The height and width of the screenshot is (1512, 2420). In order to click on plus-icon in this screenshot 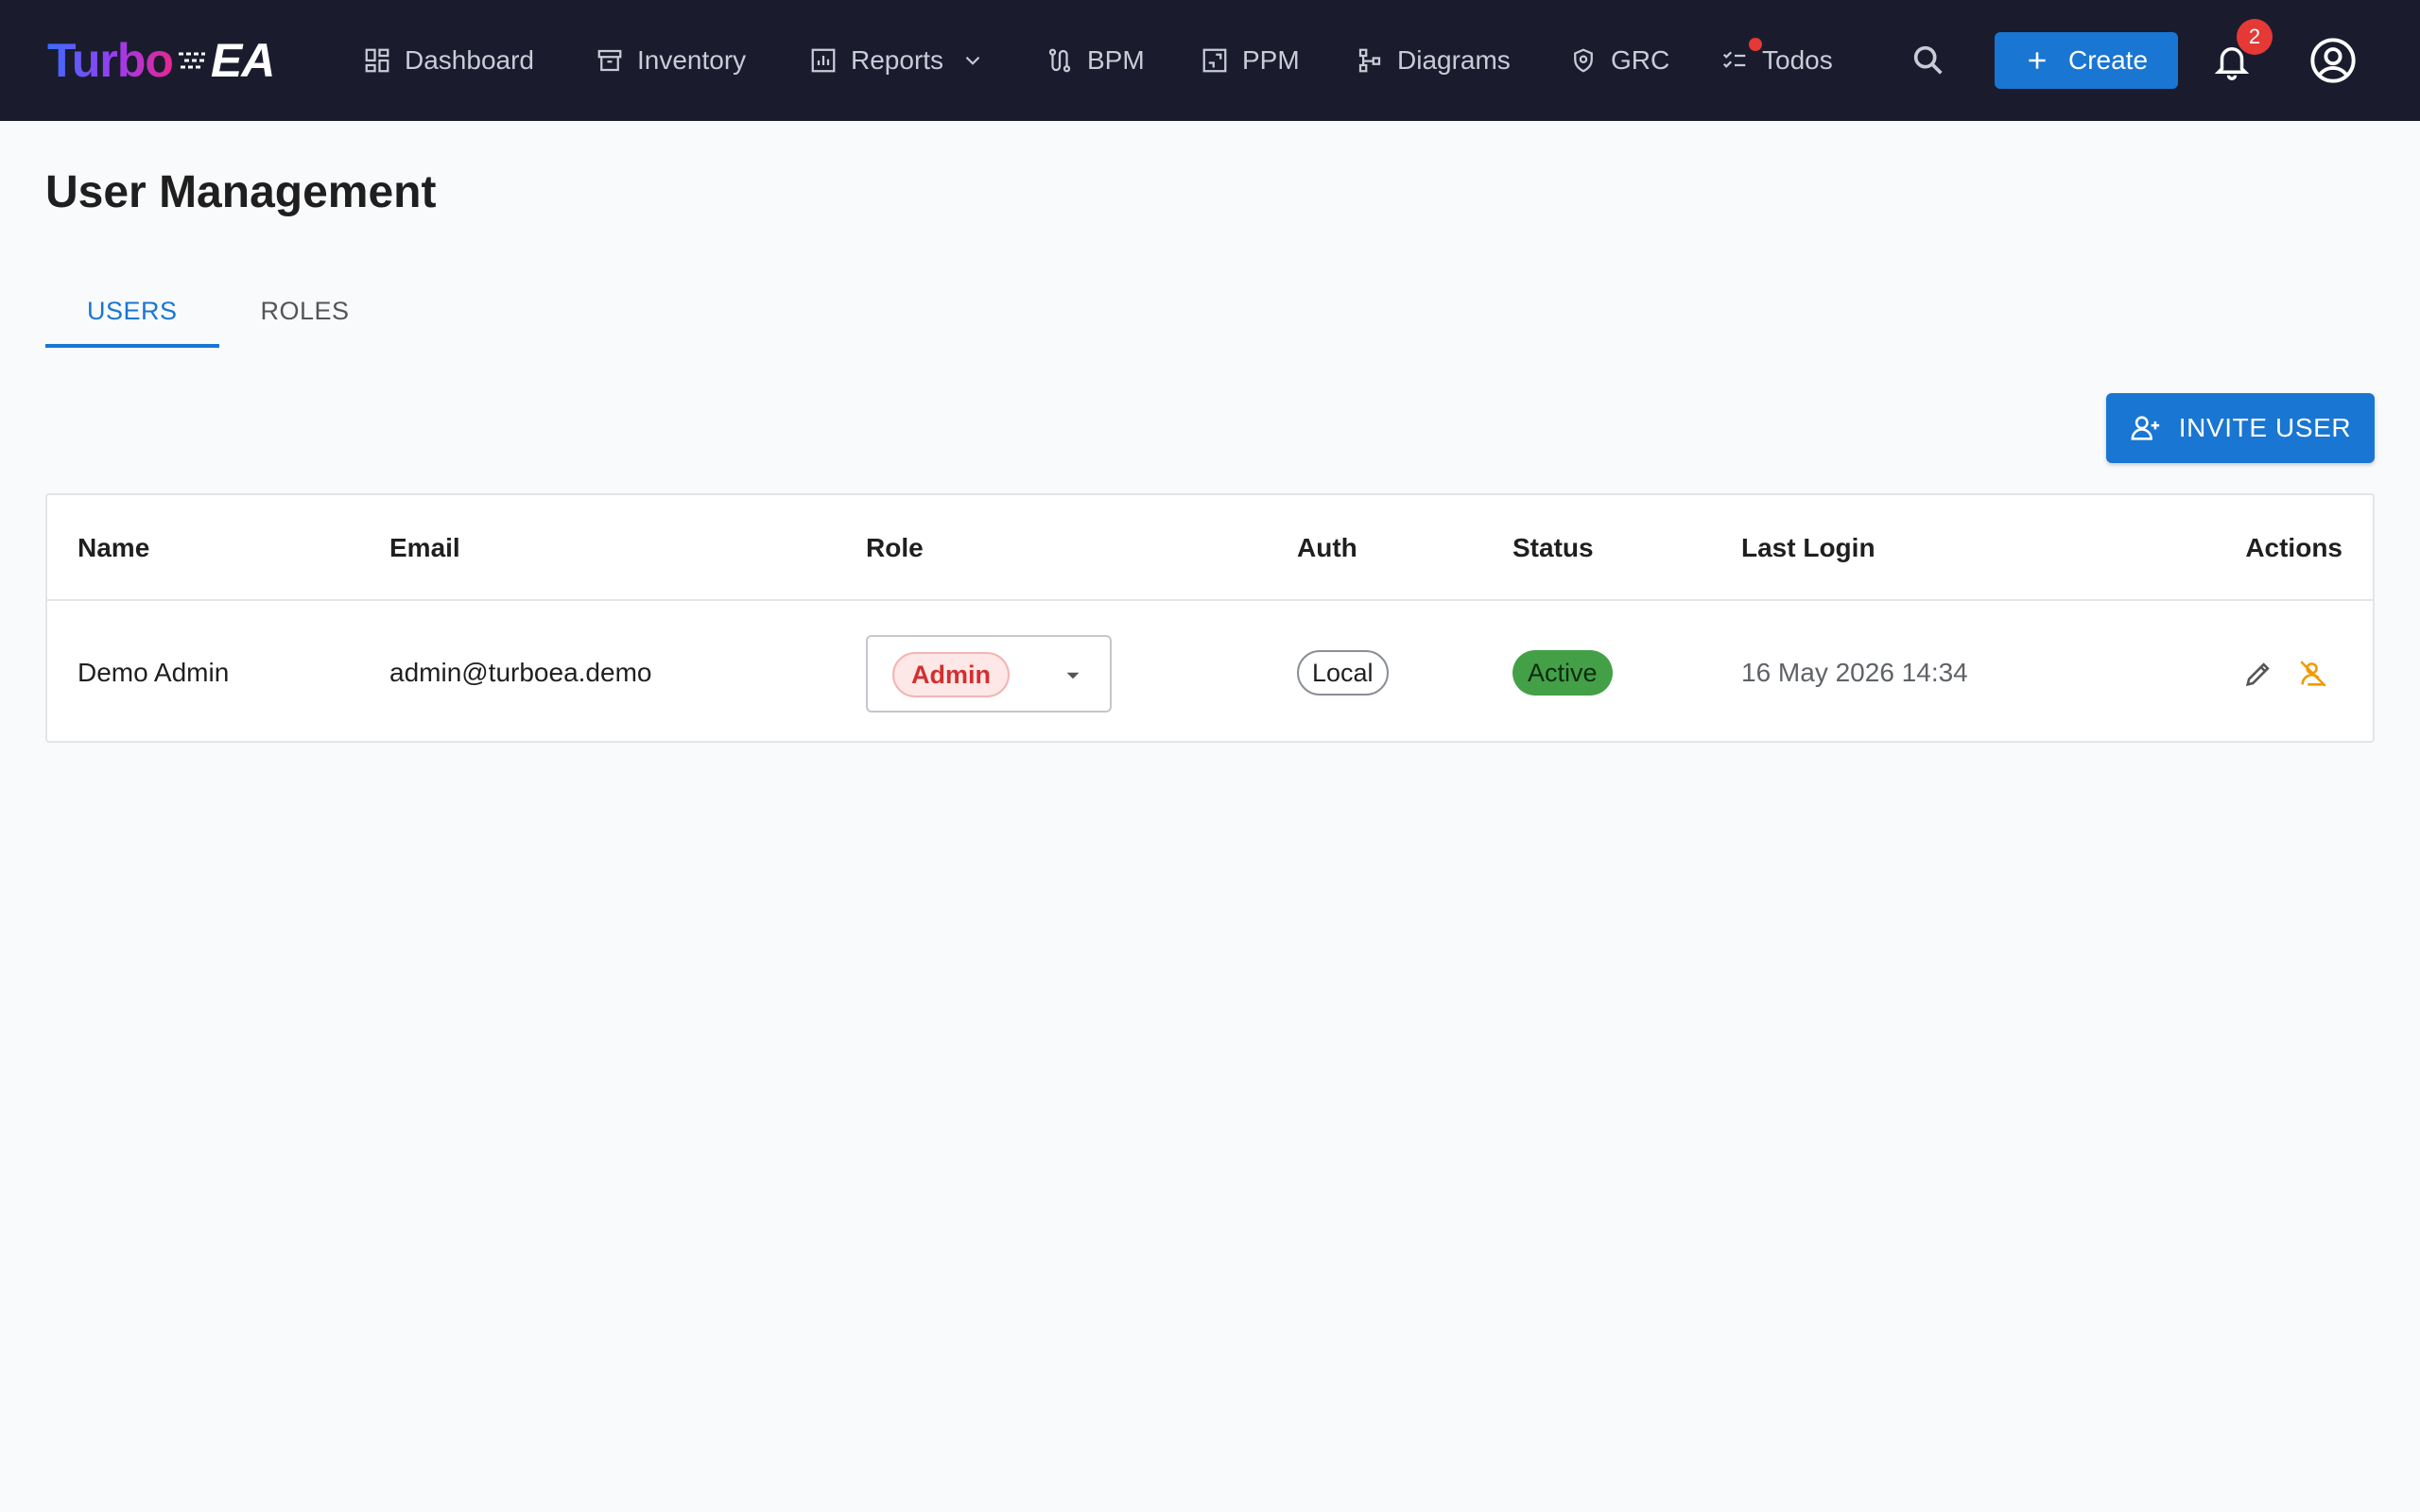, I will do `click(2038, 60)`.